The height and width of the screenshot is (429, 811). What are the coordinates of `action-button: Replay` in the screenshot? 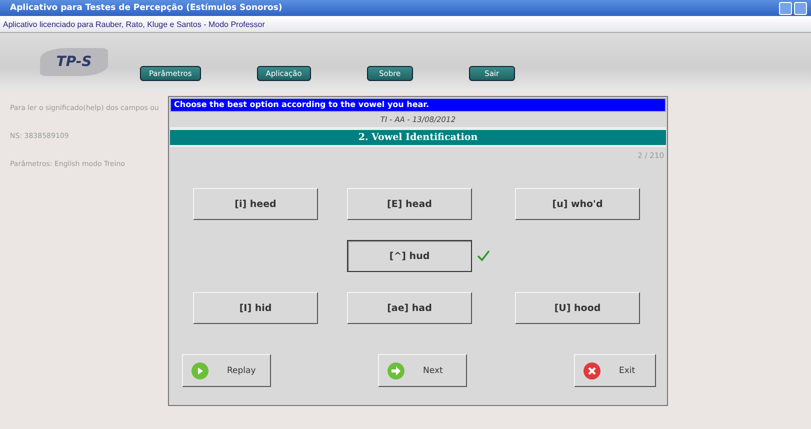 It's located at (226, 370).